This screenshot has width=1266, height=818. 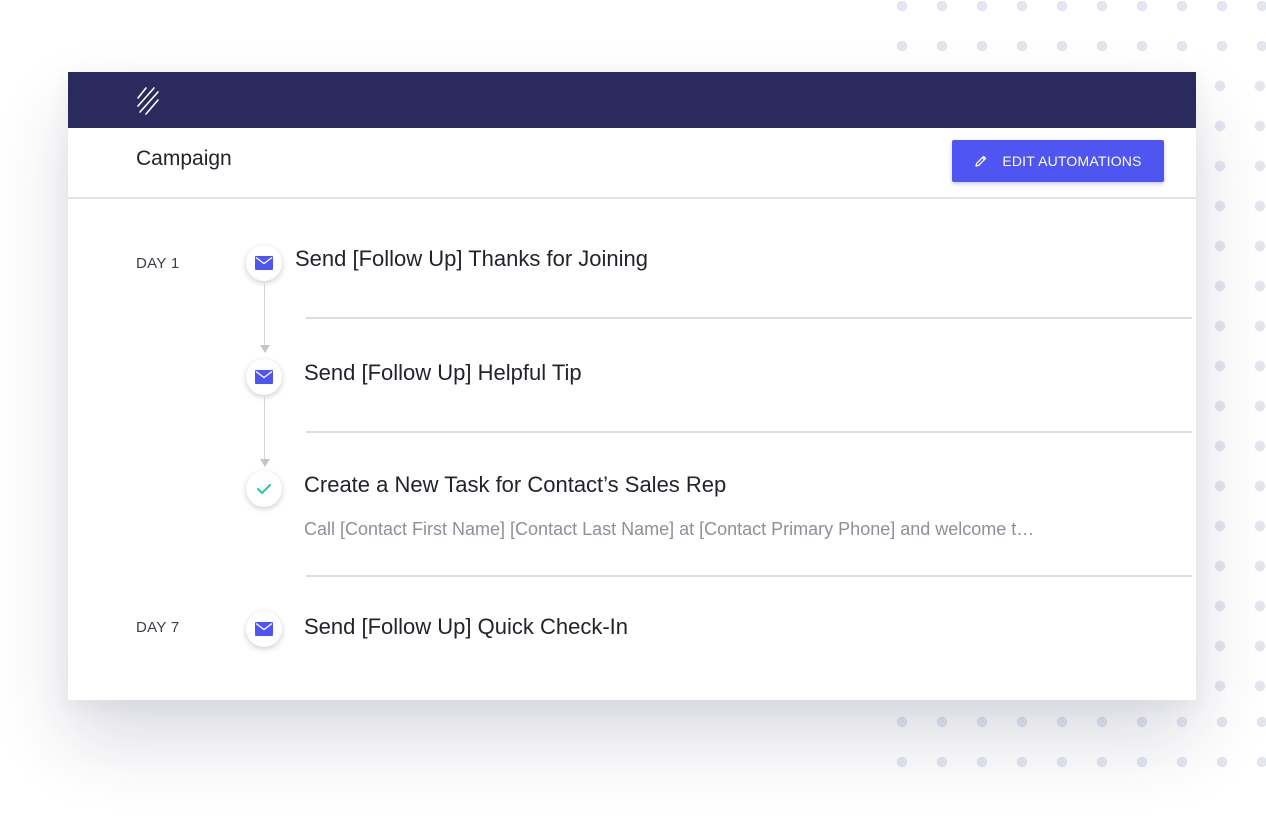 What do you see at coordinates (184, 158) in the screenshot?
I see `page-title: Campaign` at bounding box center [184, 158].